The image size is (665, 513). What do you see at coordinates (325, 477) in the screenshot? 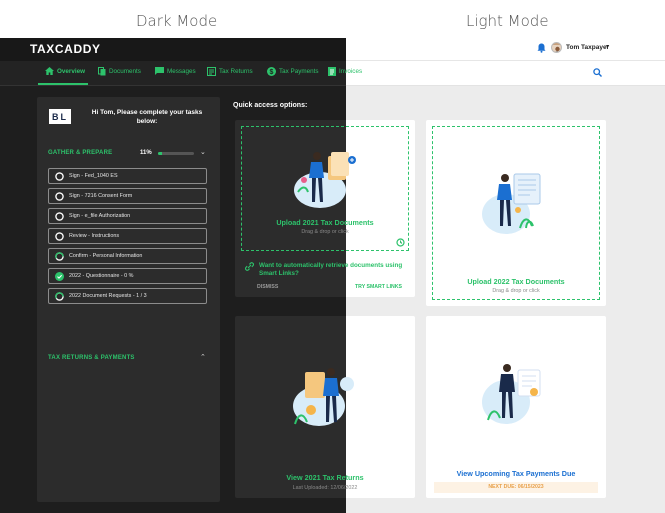
I see `view-returns-title: View 2021 Tax Returns` at bounding box center [325, 477].